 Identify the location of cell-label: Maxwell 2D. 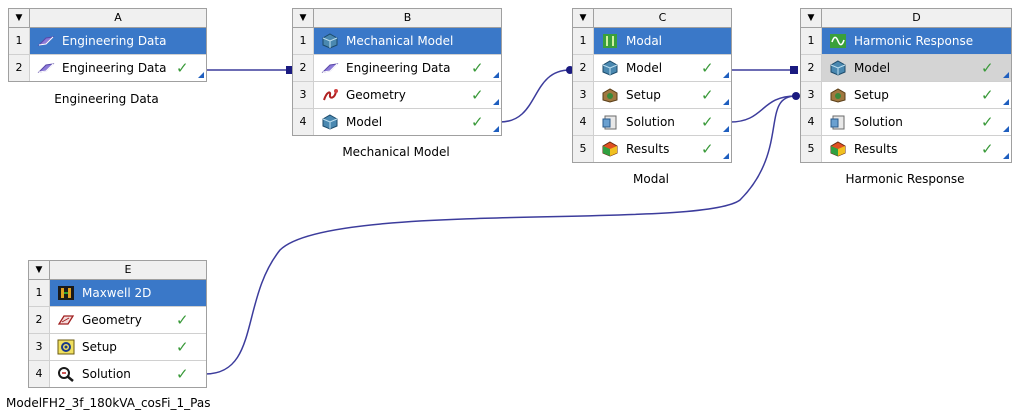
(117, 293).